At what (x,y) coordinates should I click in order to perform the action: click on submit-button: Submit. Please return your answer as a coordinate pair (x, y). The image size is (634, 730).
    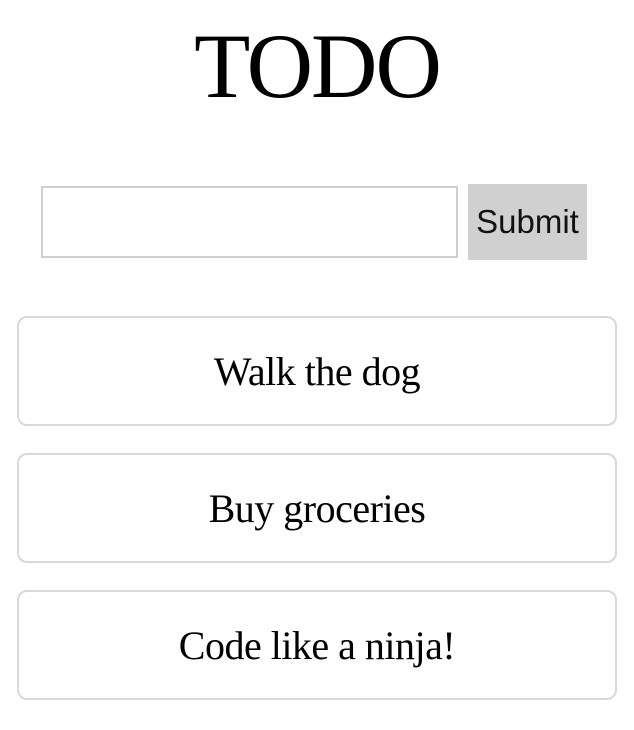
    Looking at the image, I should click on (527, 222).